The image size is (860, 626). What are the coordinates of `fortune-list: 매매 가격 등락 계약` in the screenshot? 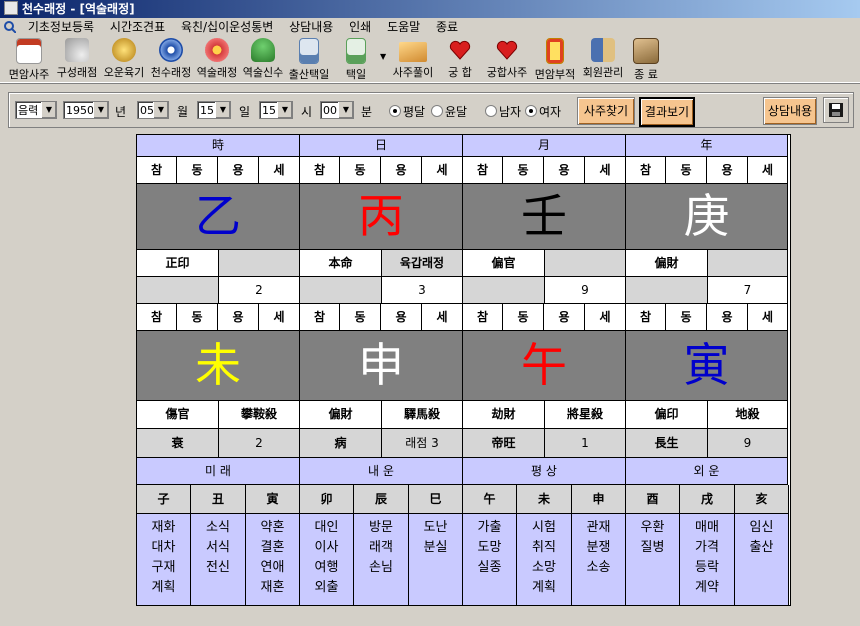 It's located at (707, 559).